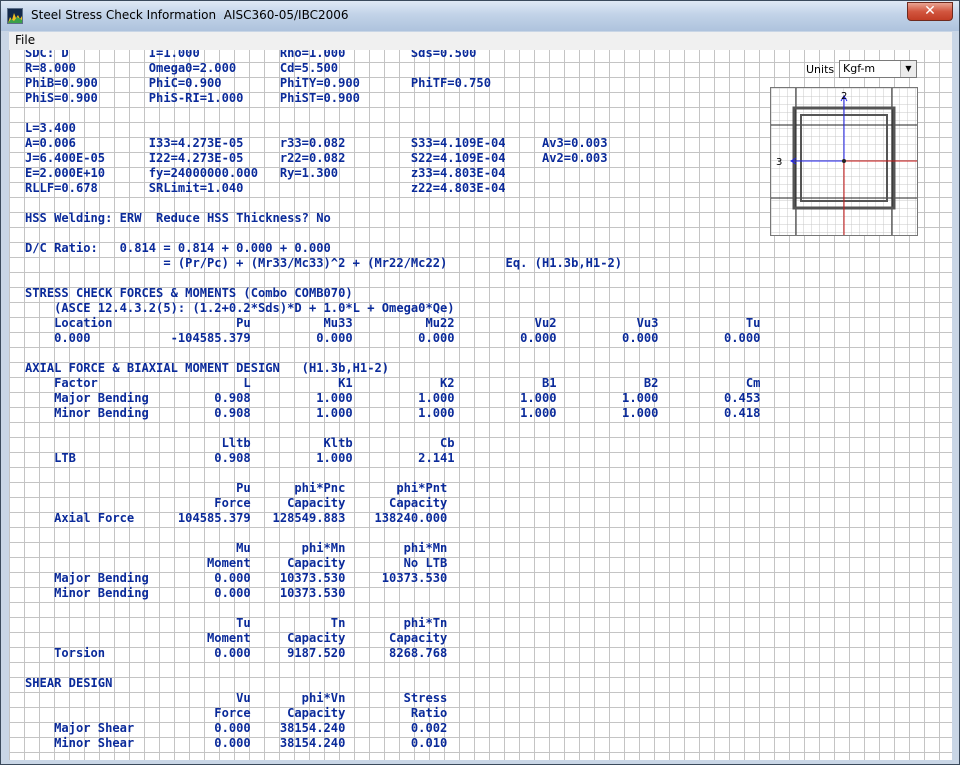 Image resolution: width=960 pixels, height=765 pixels. Describe the element at coordinates (393, 383) in the screenshot. I see `report-line: Factor L K1 K2 B1 B2 Cm` at that location.